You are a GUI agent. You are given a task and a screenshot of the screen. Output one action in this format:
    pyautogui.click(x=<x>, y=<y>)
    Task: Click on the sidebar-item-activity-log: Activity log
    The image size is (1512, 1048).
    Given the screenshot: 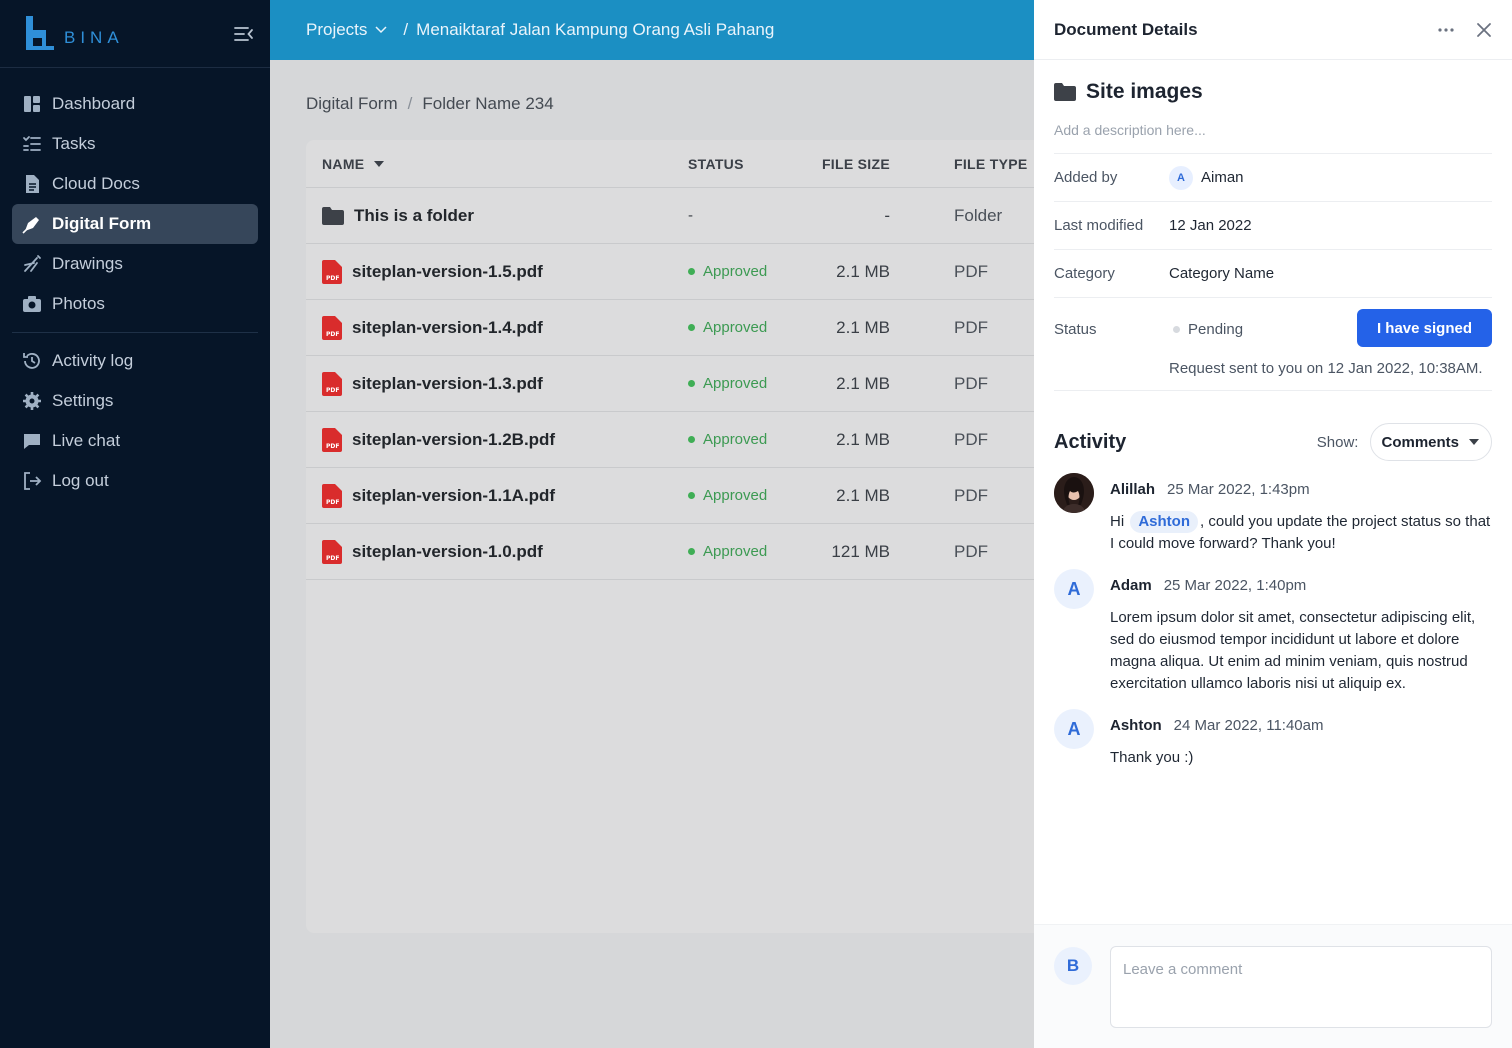 What is the action you would take?
    pyautogui.click(x=135, y=361)
    